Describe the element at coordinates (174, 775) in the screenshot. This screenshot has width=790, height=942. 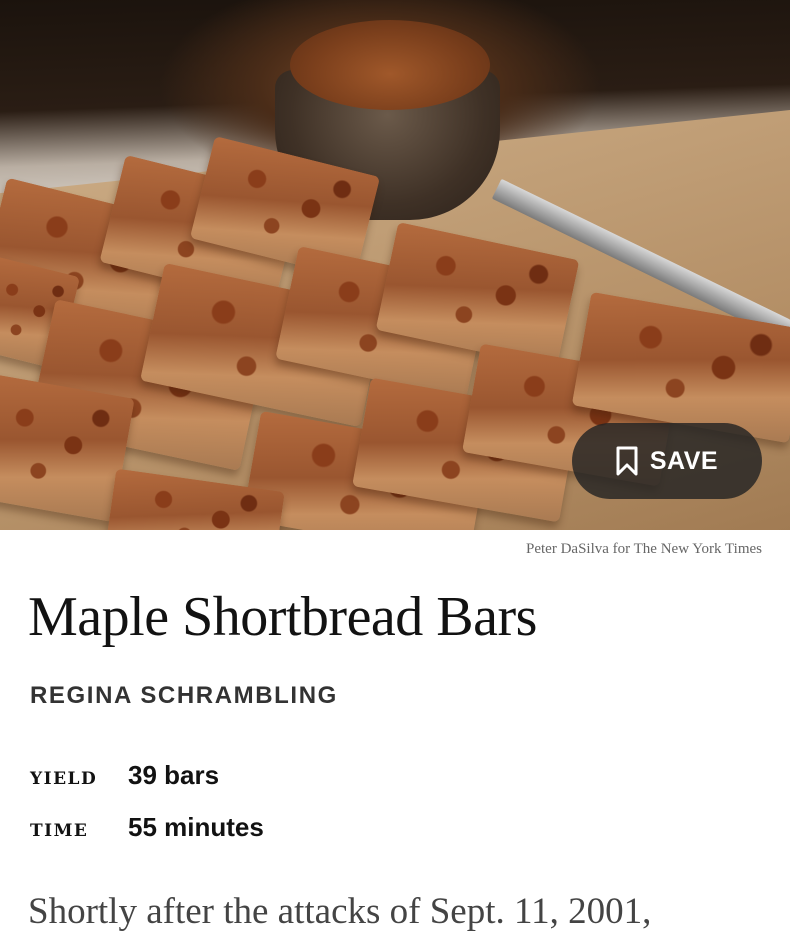
I see `yield-value: 39 bars` at that location.